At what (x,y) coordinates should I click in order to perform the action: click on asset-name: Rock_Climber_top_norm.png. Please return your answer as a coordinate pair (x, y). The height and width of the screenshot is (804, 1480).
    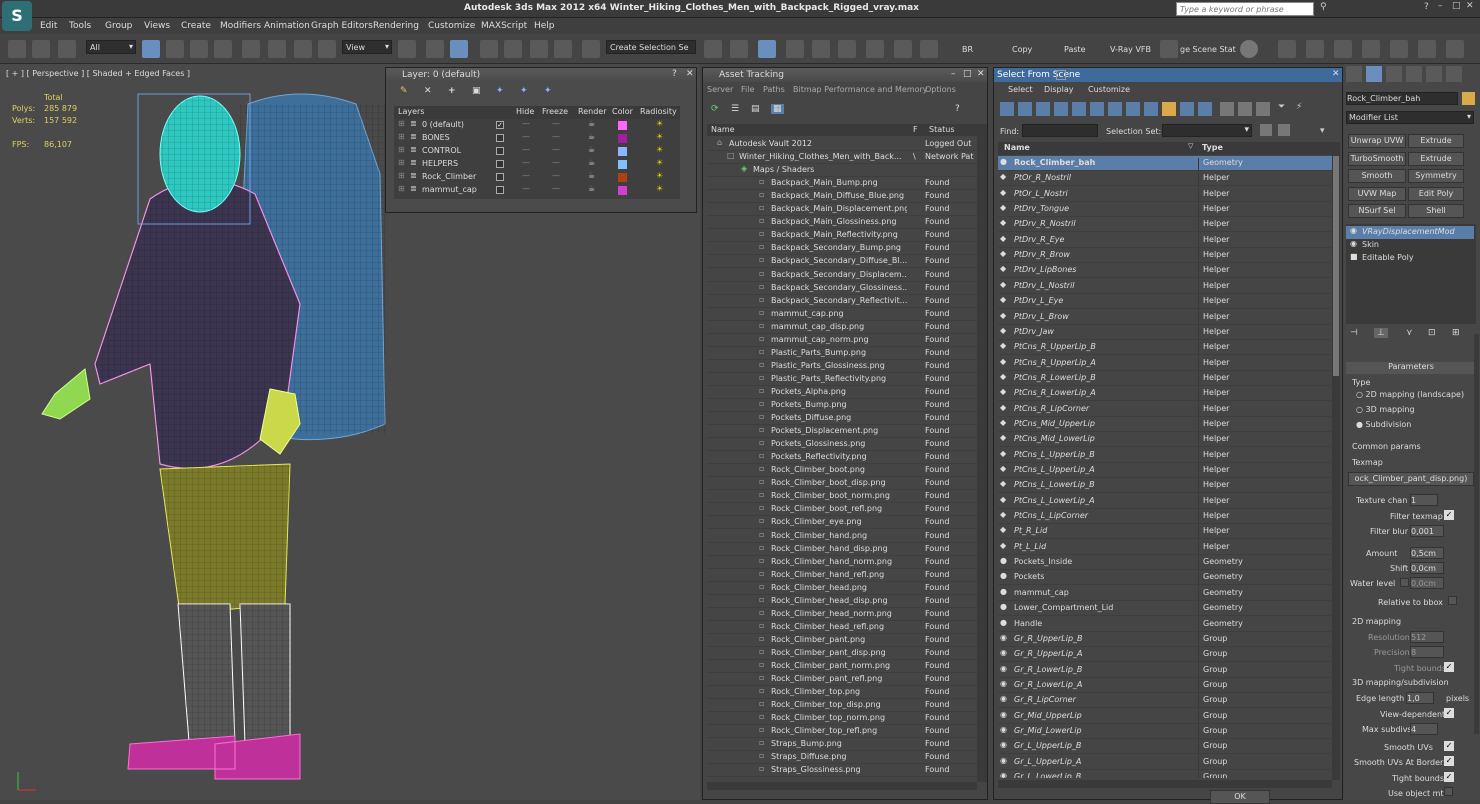
    Looking at the image, I should click on (839, 717).